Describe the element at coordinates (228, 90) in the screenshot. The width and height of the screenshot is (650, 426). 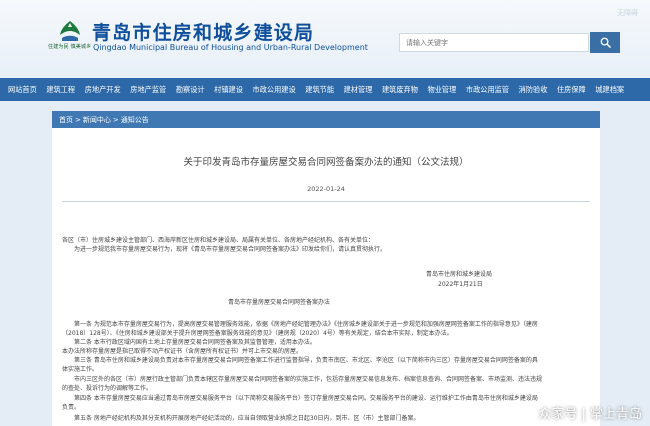
I see `nav-item-village-construction: 村镇建设` at that location.